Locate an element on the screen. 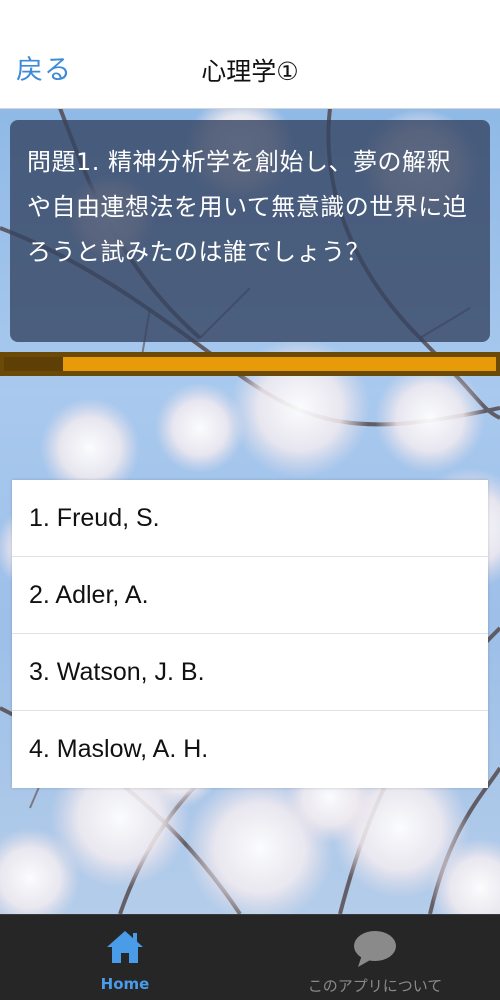 This screenshot has width=500, height=1000. page-title: 心理学① is located at coordinates (250, 71).